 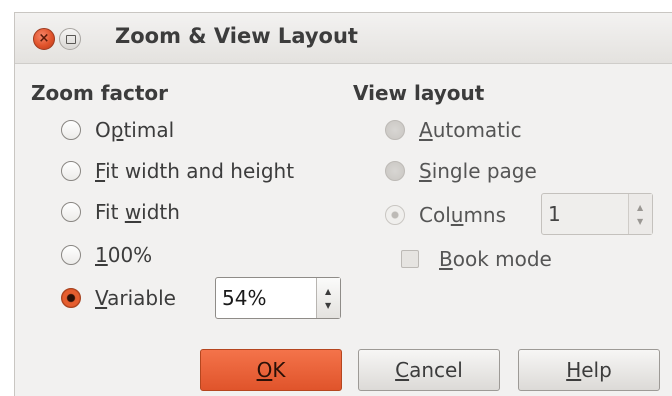 I want to click on option-label: Variable, so click(x=135, y=298).